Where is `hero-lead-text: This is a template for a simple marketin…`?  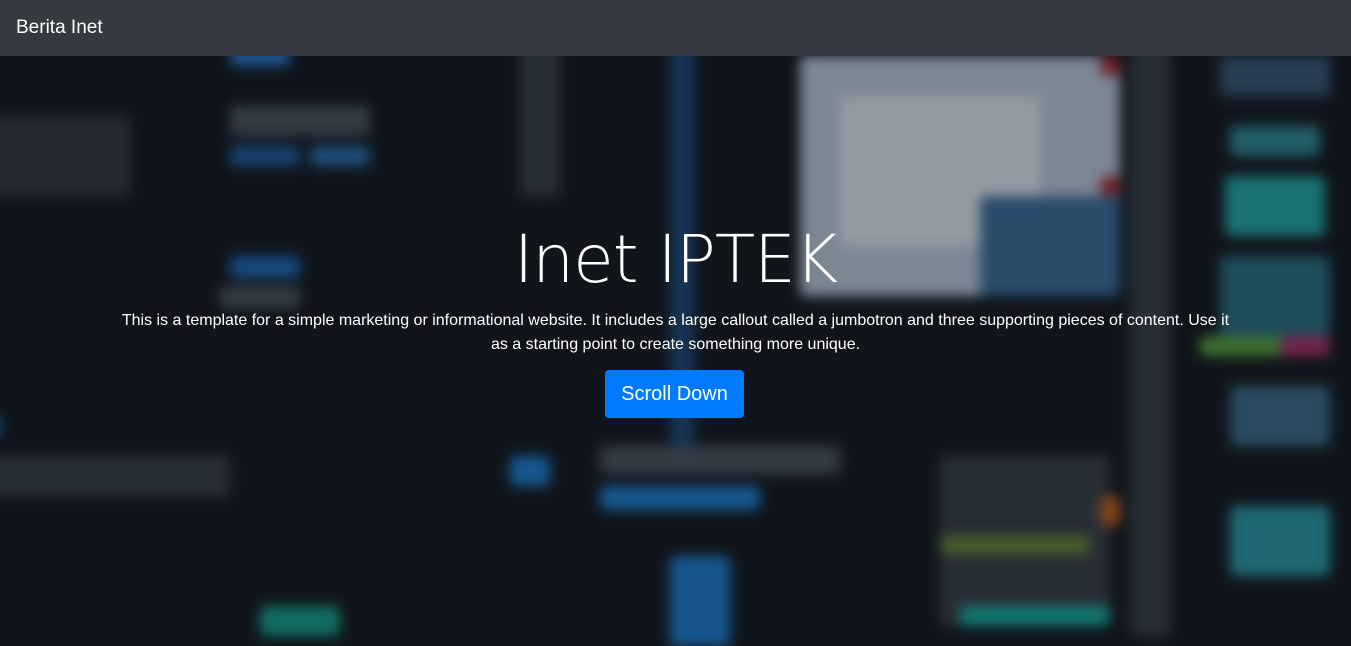 hero-lead-text: This is a template for a simple marketin… is located at coordinates (675, 332).